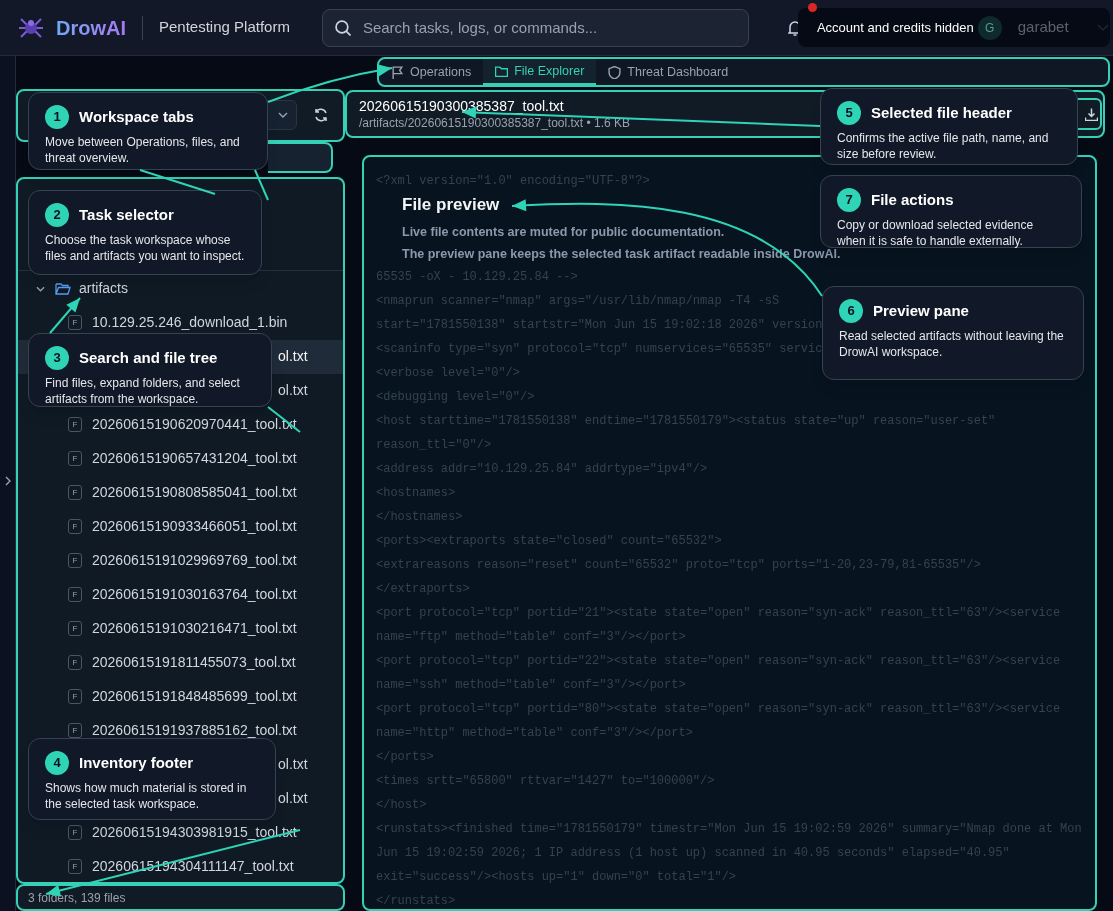  Describe the element at coordinates (146, 796) in the screenshot. I see `callout-text: Shows how much material is stored in the selected task workspace.` at that location.